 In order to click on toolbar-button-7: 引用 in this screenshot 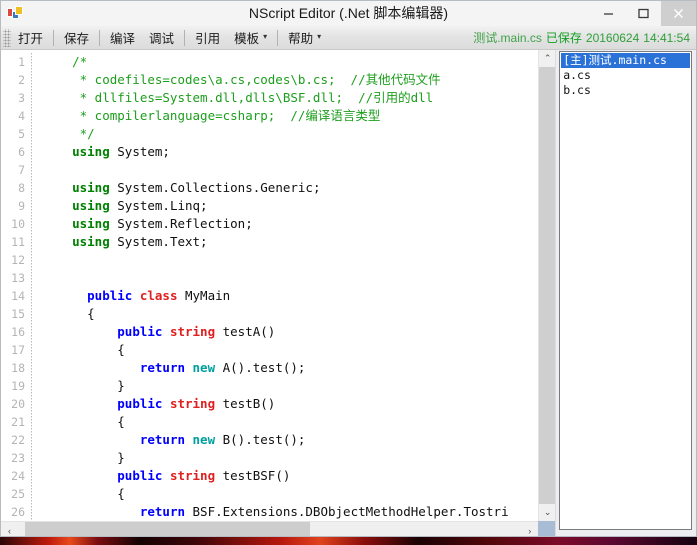, I will do `click(207, 38)`.